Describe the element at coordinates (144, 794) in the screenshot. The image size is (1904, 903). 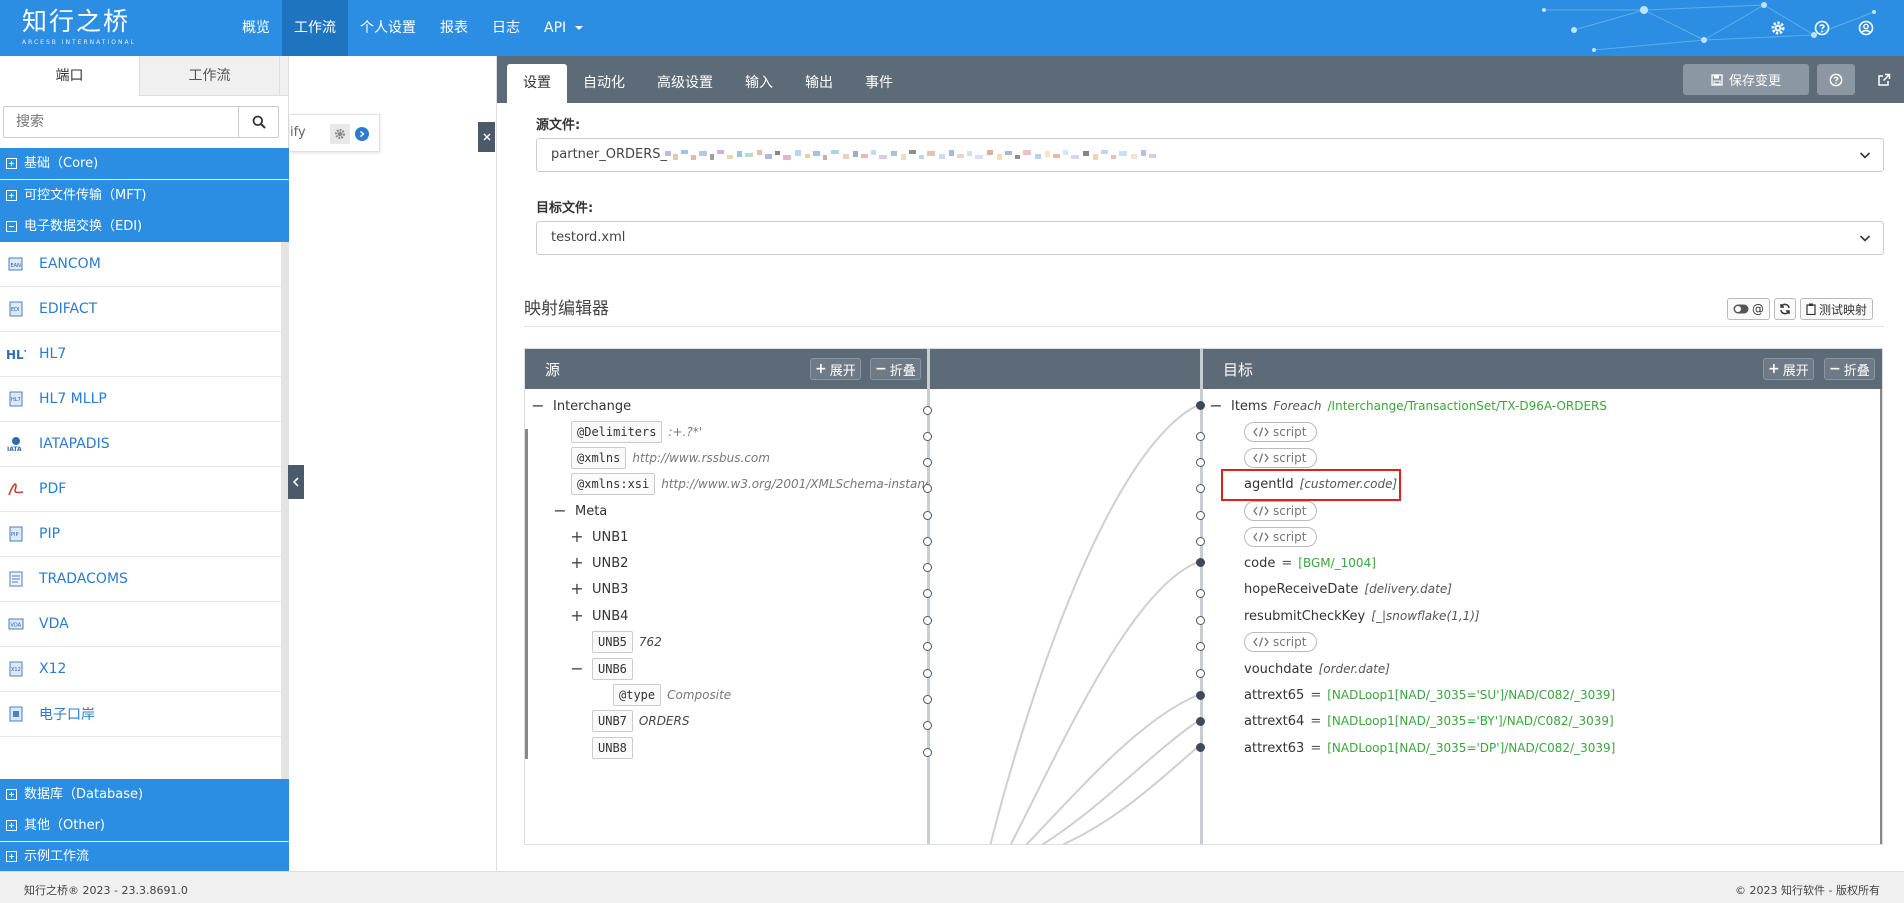
I see `category-database: 数据库（Database)` at that location.